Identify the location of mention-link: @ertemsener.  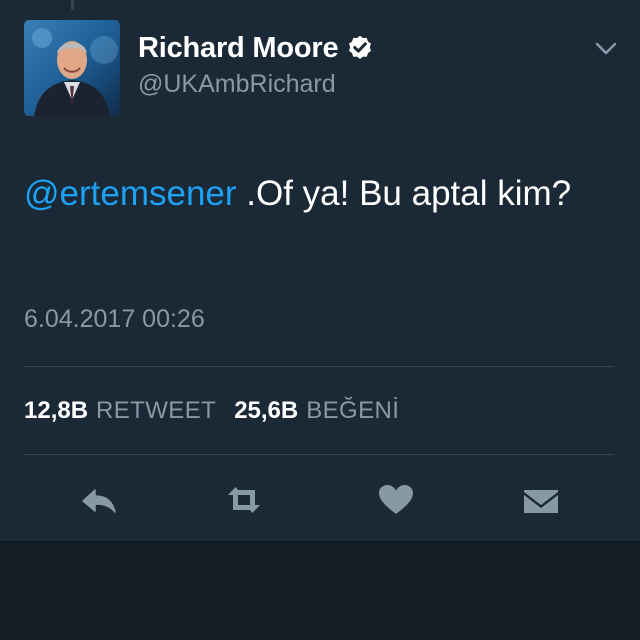
(130, 193).